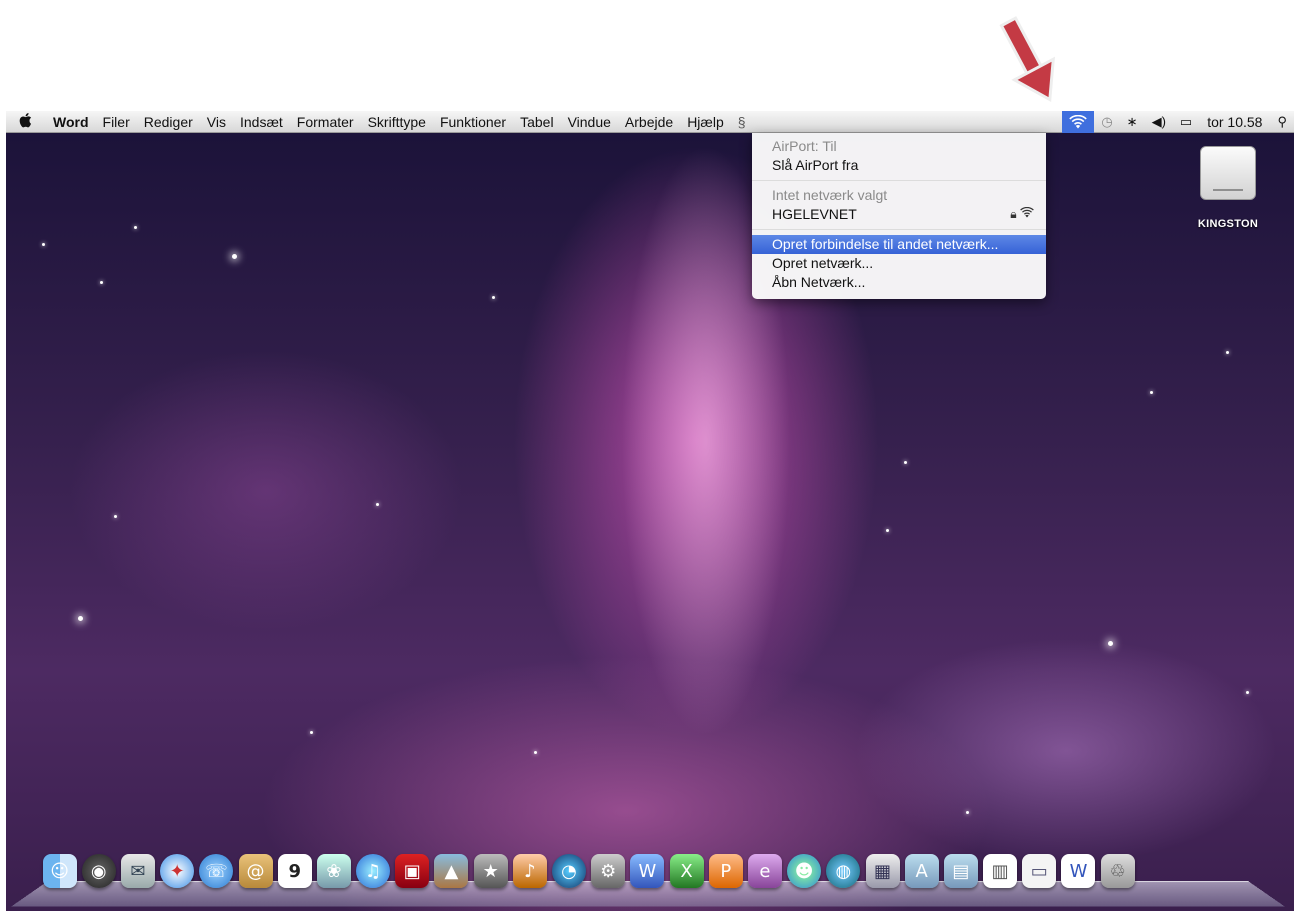 The image size is (1294, 911). I want to click on mail-icon: ✉, so click(137, 871).